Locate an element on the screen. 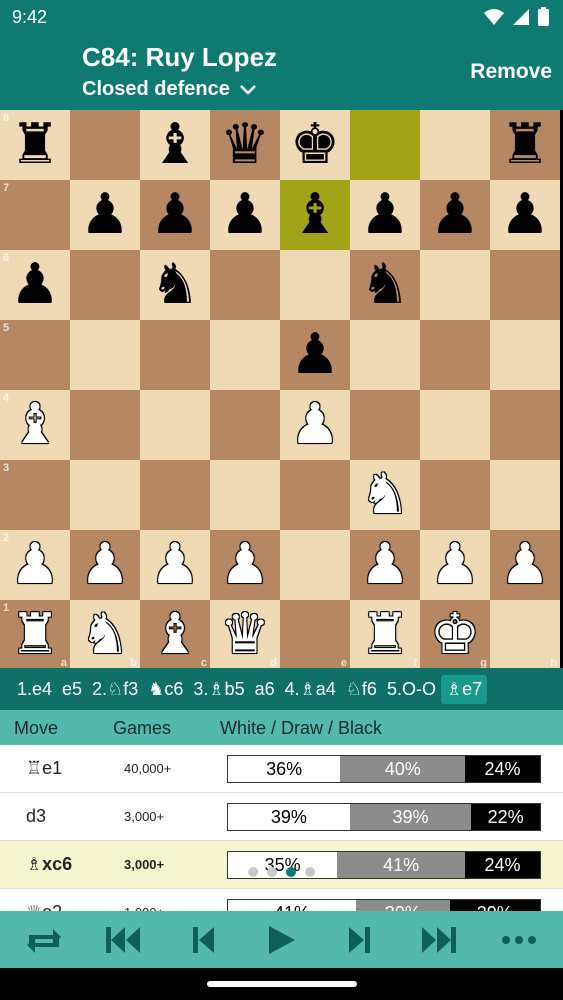 Image resolution: width=563 pixels, height=1000 pixels. white-pawn-g2: ♟ is located at coordinates (455, 565).